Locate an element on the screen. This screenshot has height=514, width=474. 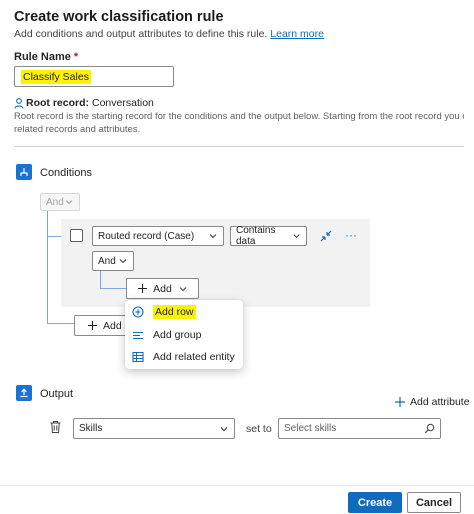
root-record-label: Root record: is located at coordinates (57, 103).